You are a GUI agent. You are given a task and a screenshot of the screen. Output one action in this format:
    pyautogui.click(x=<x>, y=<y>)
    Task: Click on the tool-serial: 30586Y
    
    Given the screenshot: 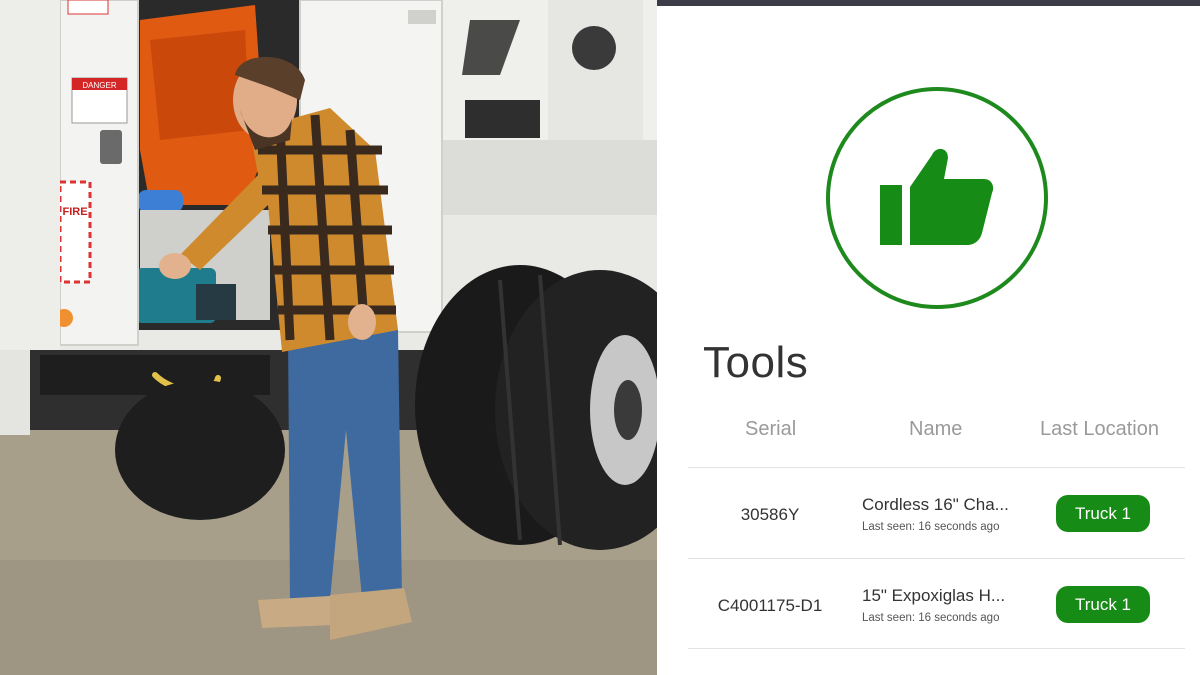 What is the action you would take?
    pyautogui.click(x=770, y=514)
    